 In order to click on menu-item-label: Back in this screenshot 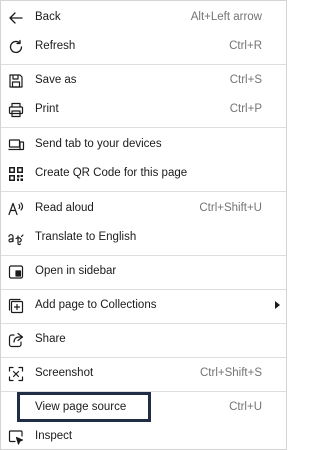, I will do `click(48, 17)`.